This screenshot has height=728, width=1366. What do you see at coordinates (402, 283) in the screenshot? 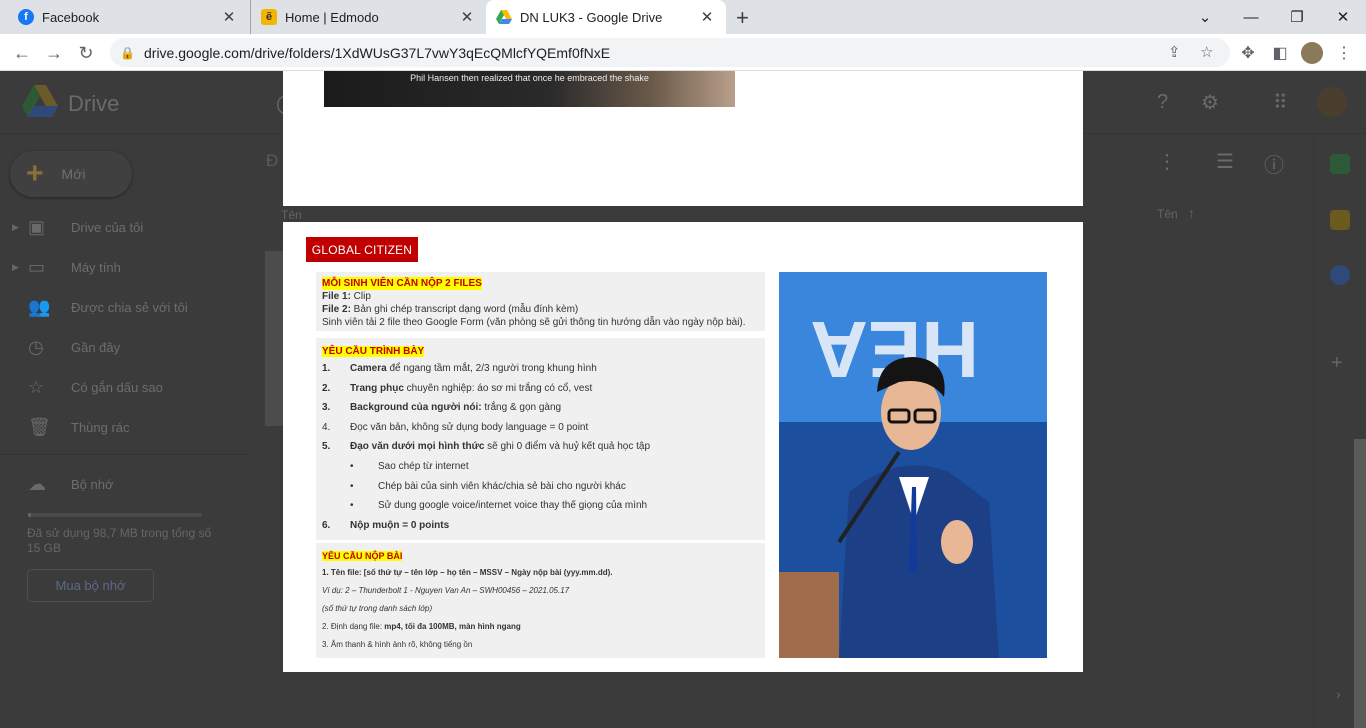
I see `files-heading: MỖI SINH VIÊN CẦN NỘP 2 FILES` at bounding box center [402, 283].